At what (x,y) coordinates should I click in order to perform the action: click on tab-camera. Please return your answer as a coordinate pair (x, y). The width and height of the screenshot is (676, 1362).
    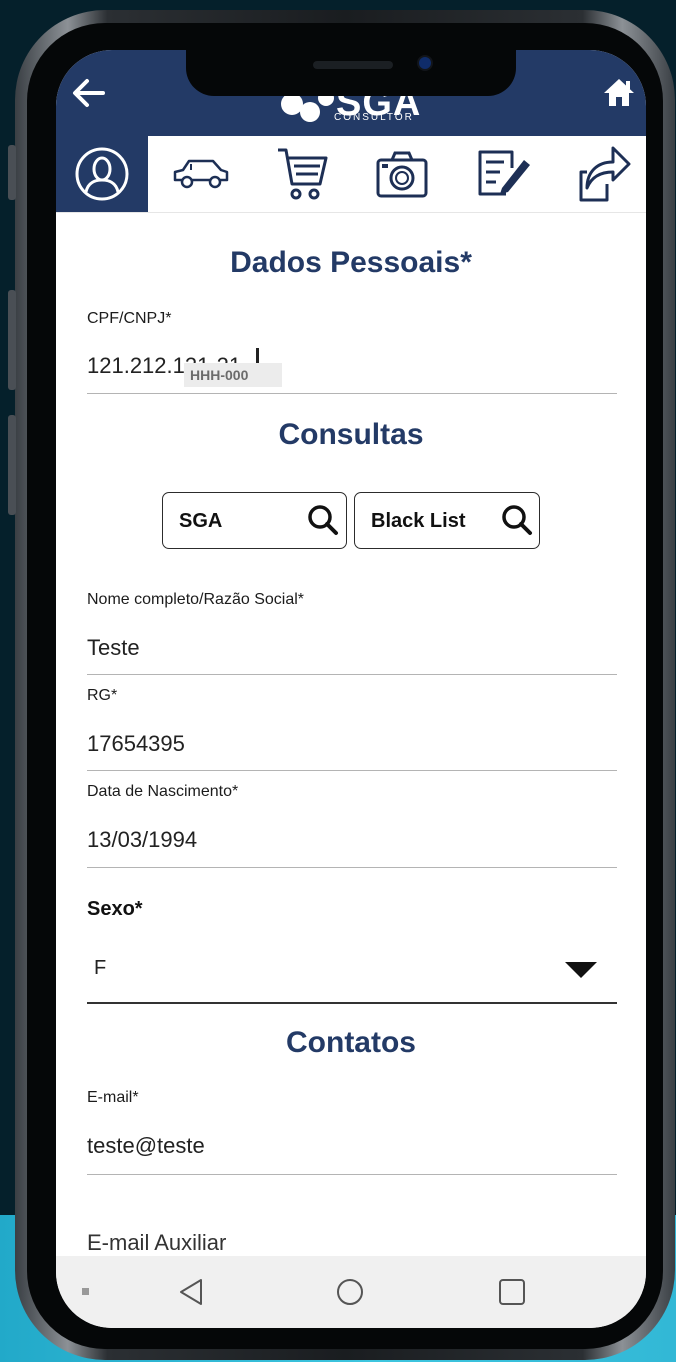
    Looking at the image, I should click on (402, 174).